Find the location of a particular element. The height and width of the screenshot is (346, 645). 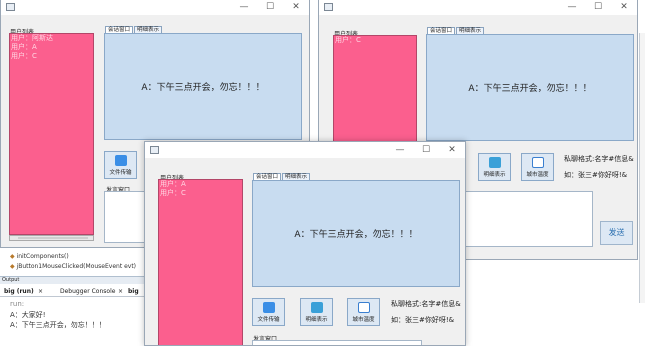

output-header: Output is located at coordinates (73, 280).